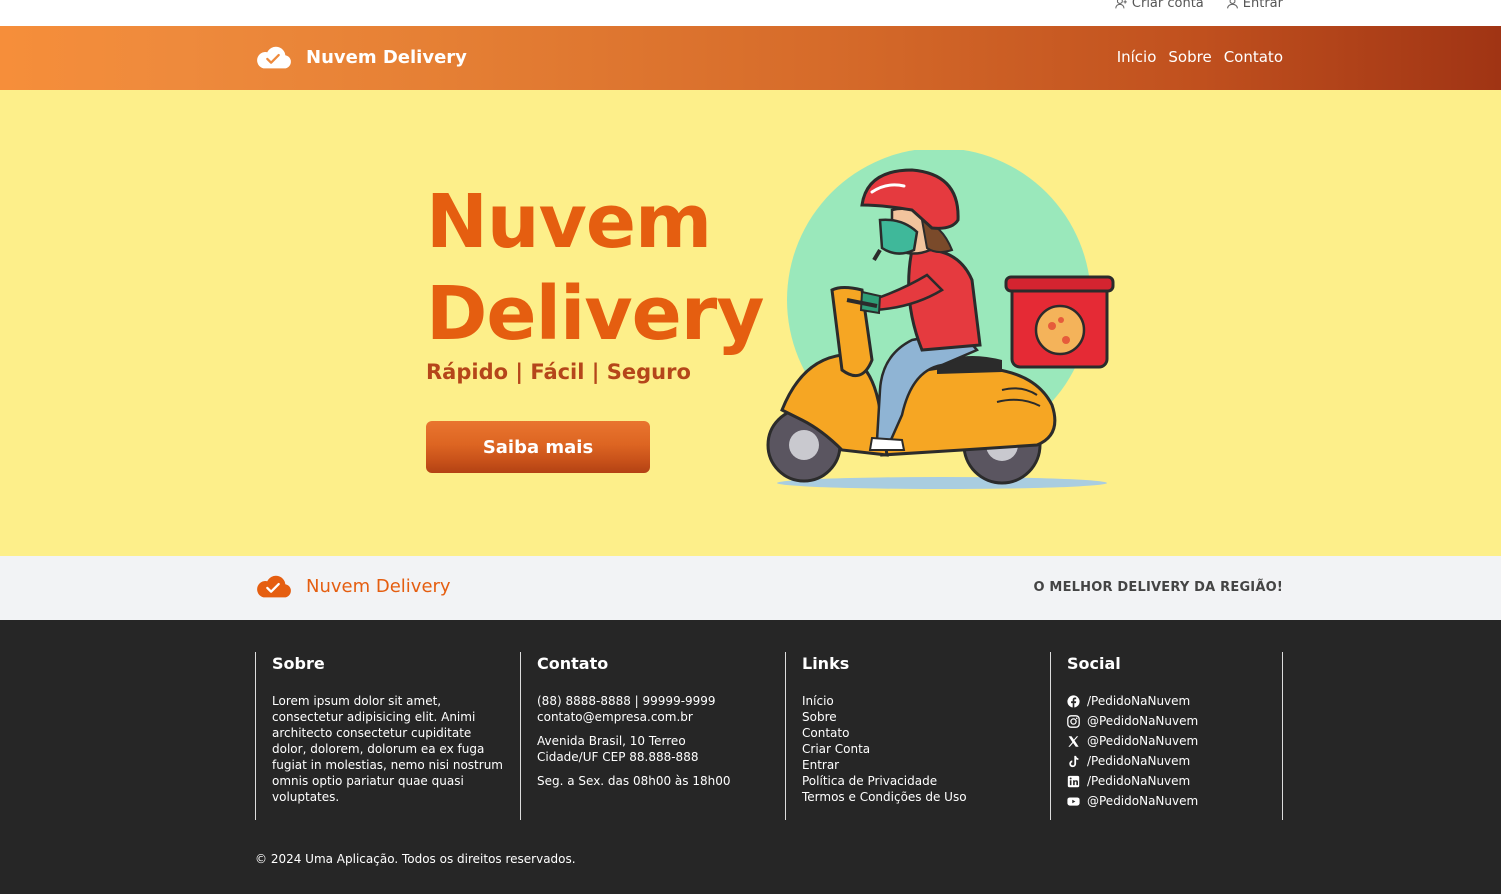 The image size is (1501, 894). Describe the element at coordinates (1137, 57) in the screenshot. I see `nav-link-inicio: Início` at that location.